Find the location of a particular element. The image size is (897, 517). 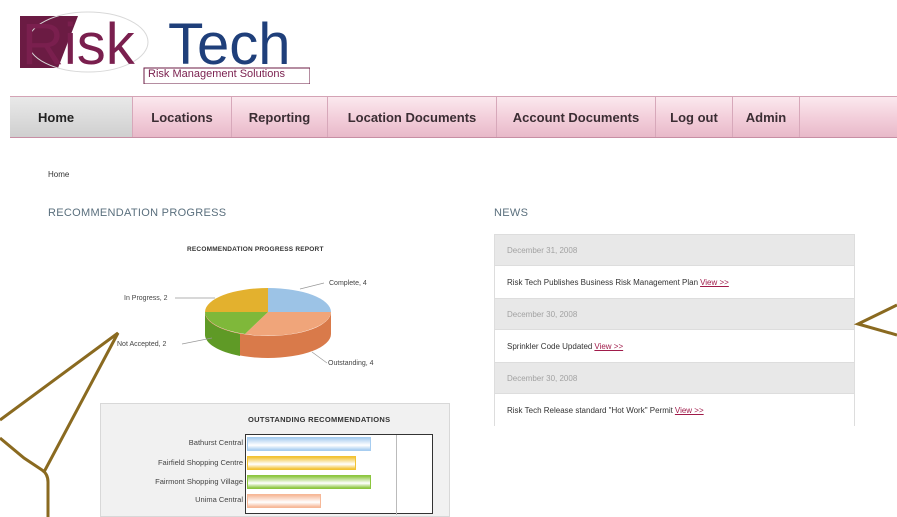

callout-pointer-right is located at coordinates (875, 320).